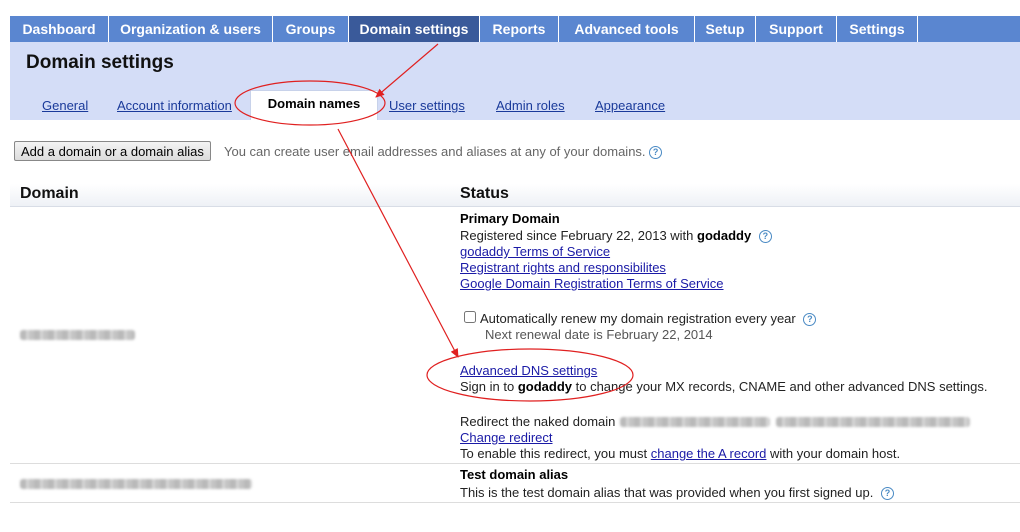 The image size is (1020, 532). What do you see at coordinates (414, 29) in the screenshot?
I see `nav-tab-domain-settings: Domain settings` at bounding box center [414, 29].